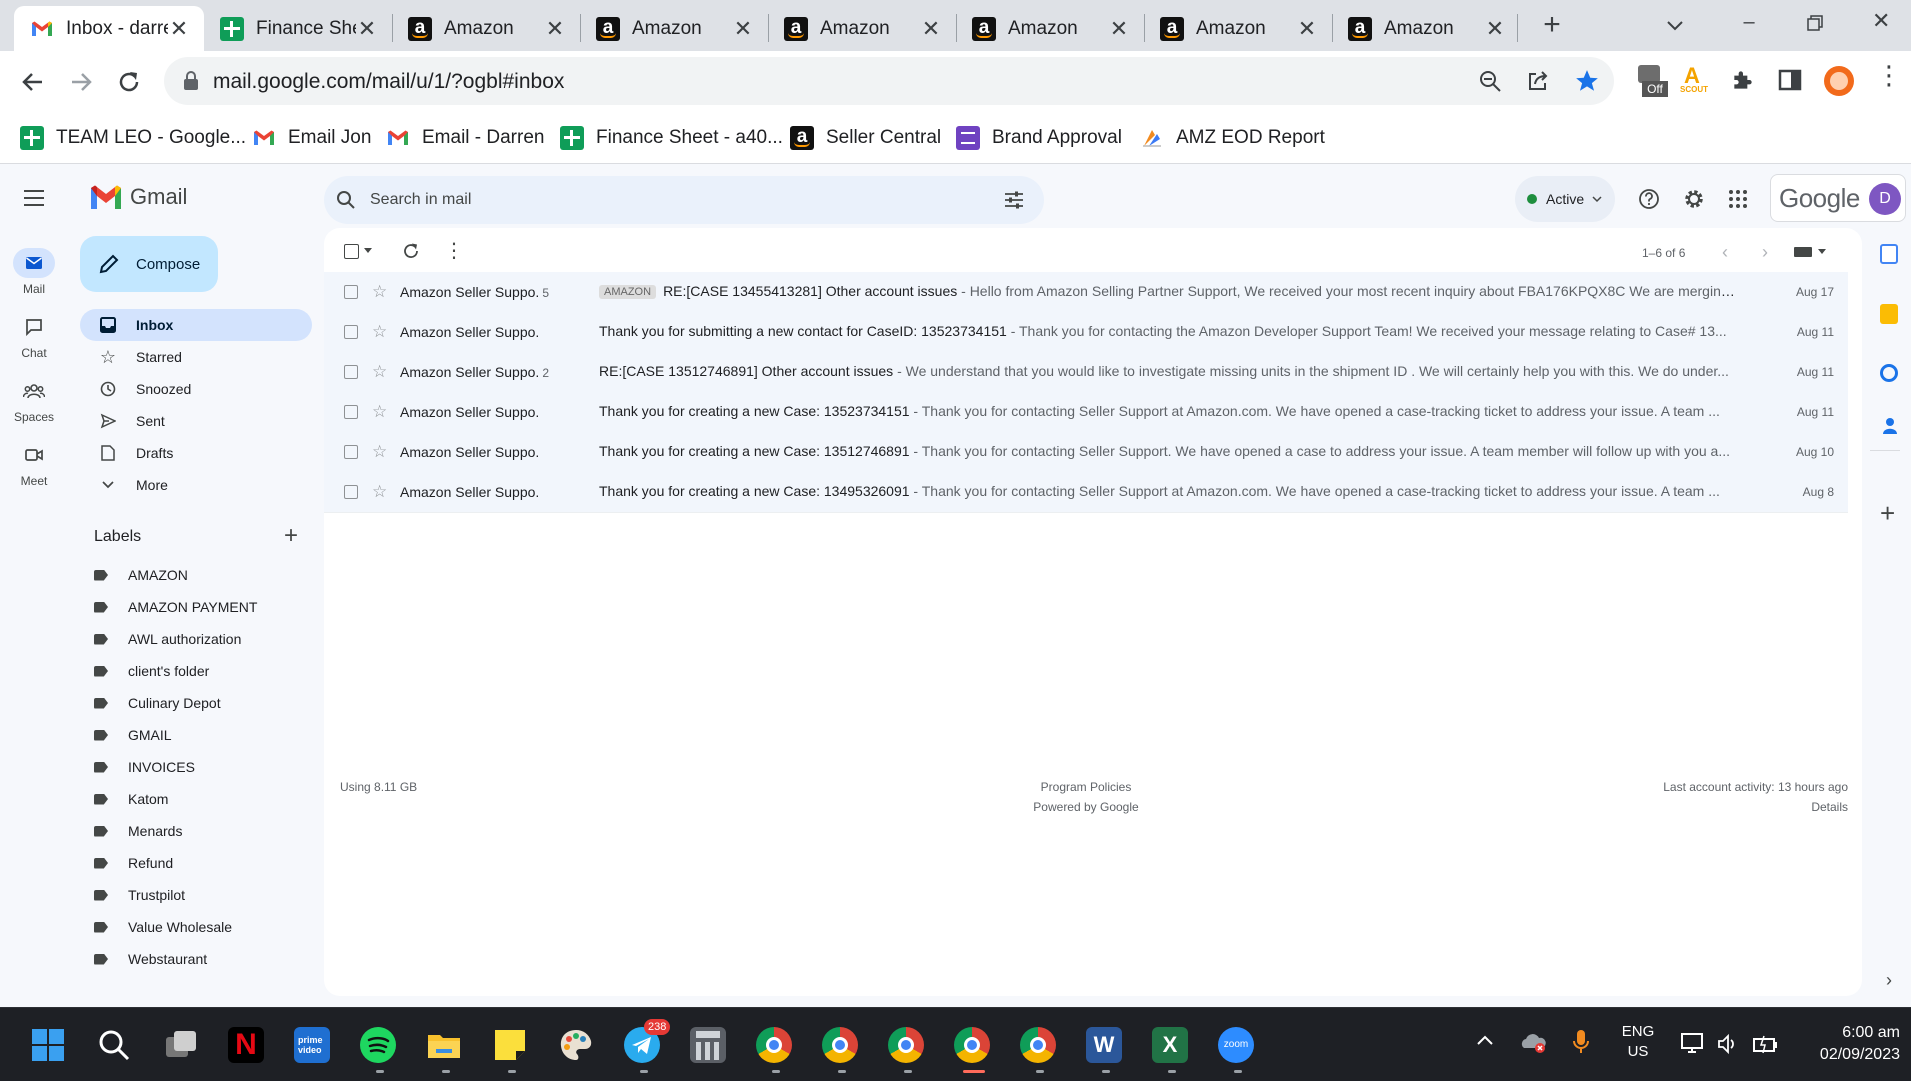 This screenshot has height=1081, width=1911. Describe the element at coordinates (1038, 1045) in the screenshot. I see `chrome-profile-5-icon` at that location.